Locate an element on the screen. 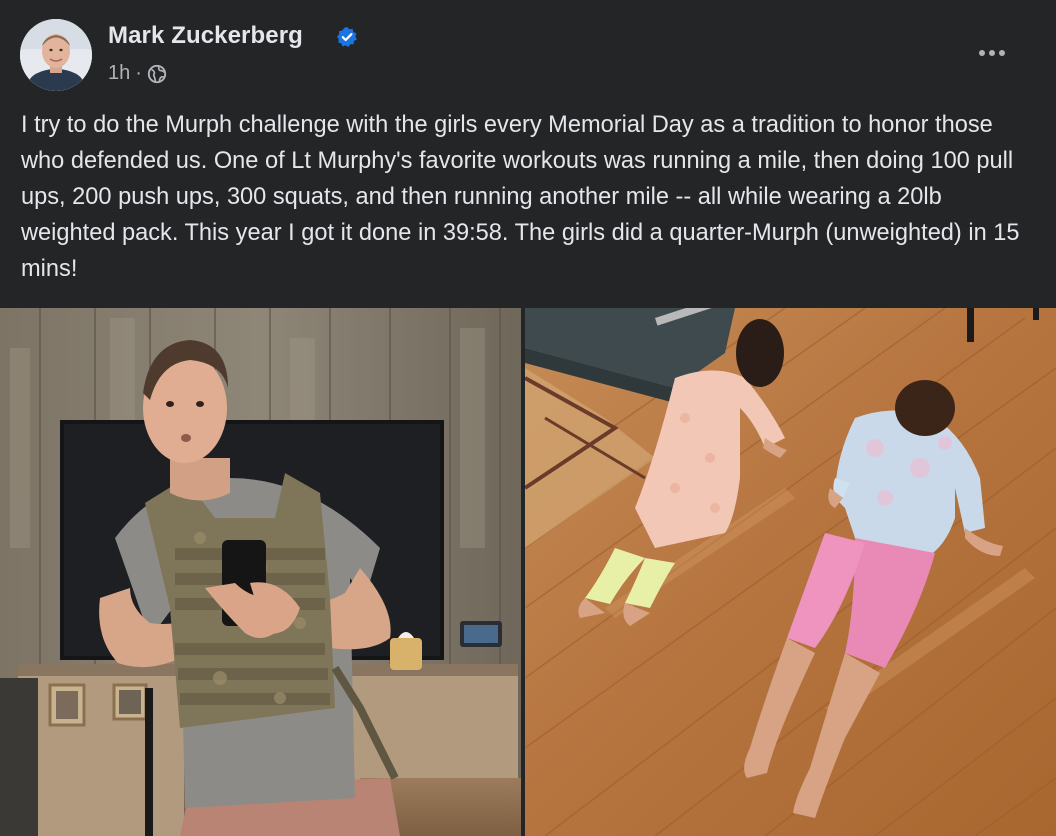  more-options-icon is located at coordinates (982, 53).